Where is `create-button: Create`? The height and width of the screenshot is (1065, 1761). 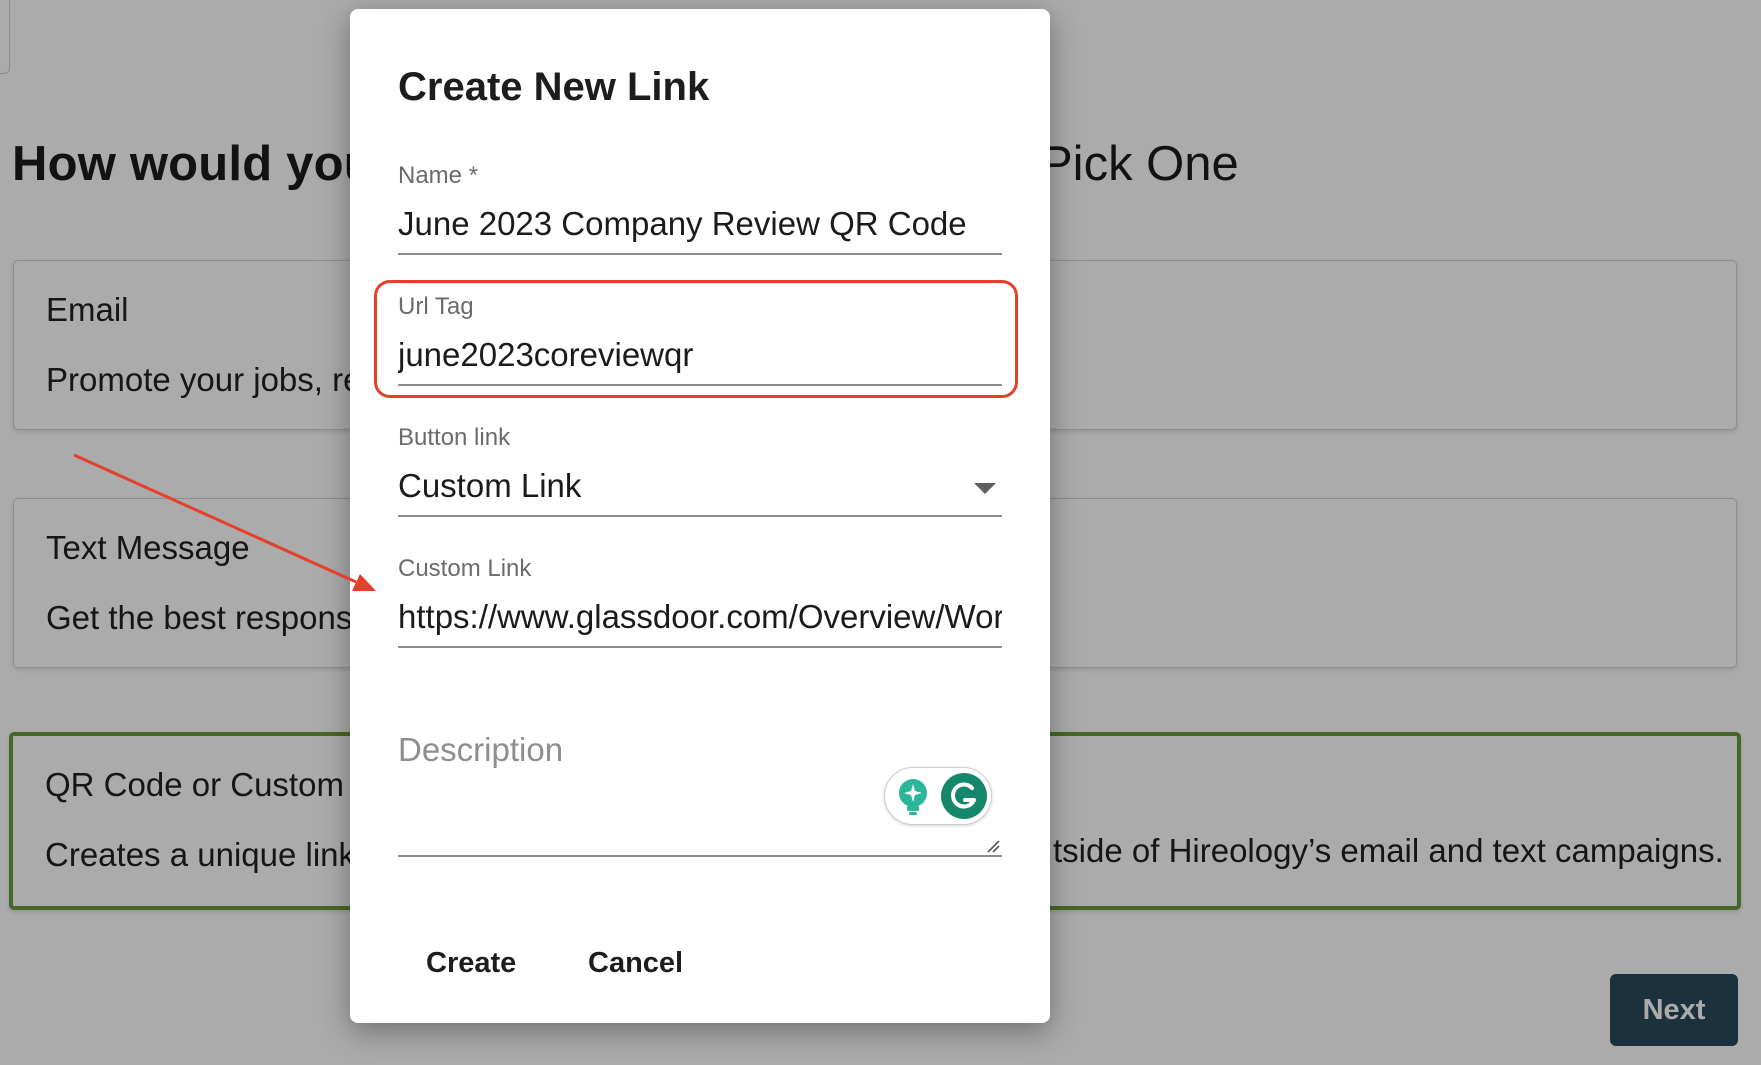
create-button: Create is located at coordinates (471, 963).